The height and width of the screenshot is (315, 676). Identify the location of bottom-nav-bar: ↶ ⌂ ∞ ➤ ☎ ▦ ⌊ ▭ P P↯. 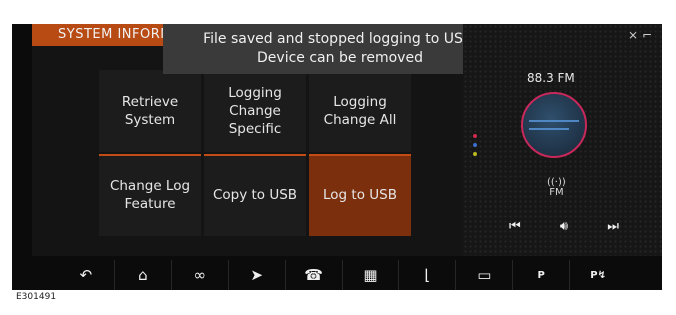
(342, 275).